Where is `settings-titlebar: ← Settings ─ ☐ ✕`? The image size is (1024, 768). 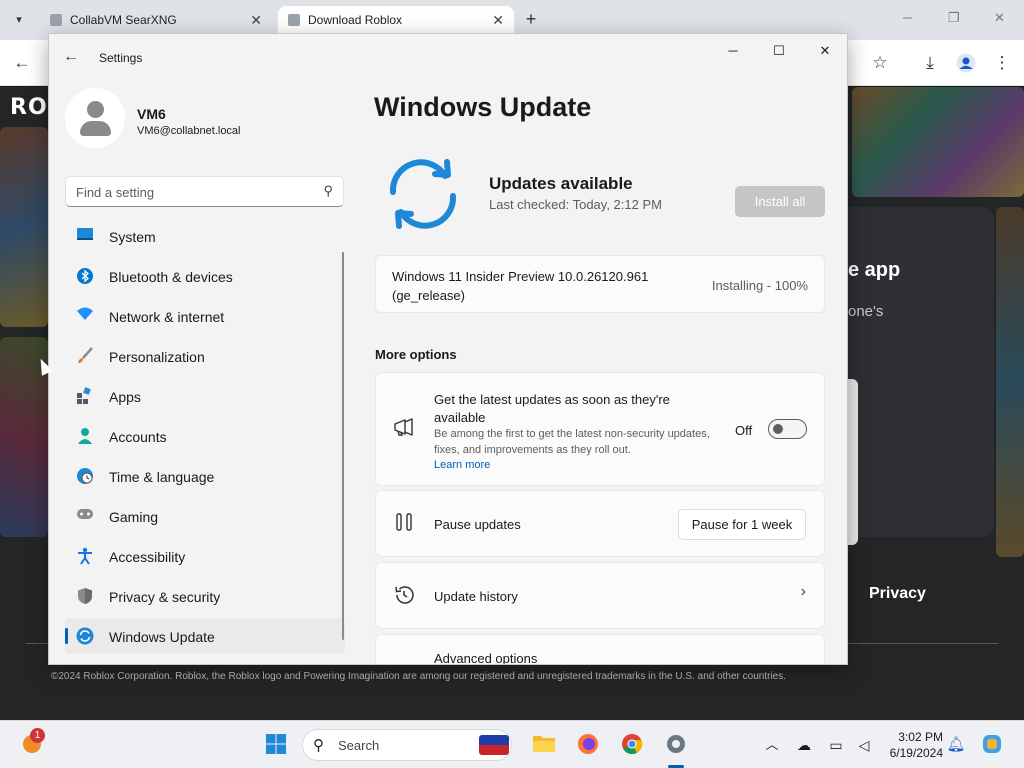 settings-titlebar: ← Settings ─ ☐ ✕ is located at coordinates (448, 58).